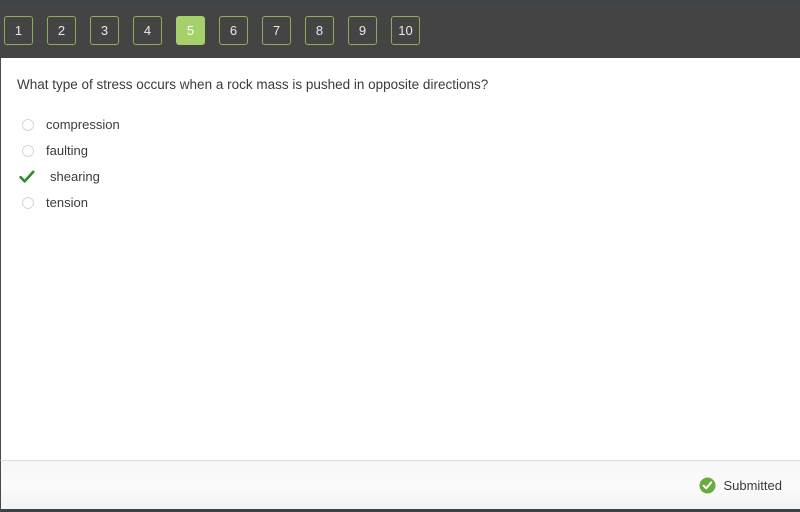 The height and width of the screenshot is (512, 800). What do you see at coordinates (67, 151) in the screenshot?
I see `answer-option-label: faulting` at bounding box center [67, 151].